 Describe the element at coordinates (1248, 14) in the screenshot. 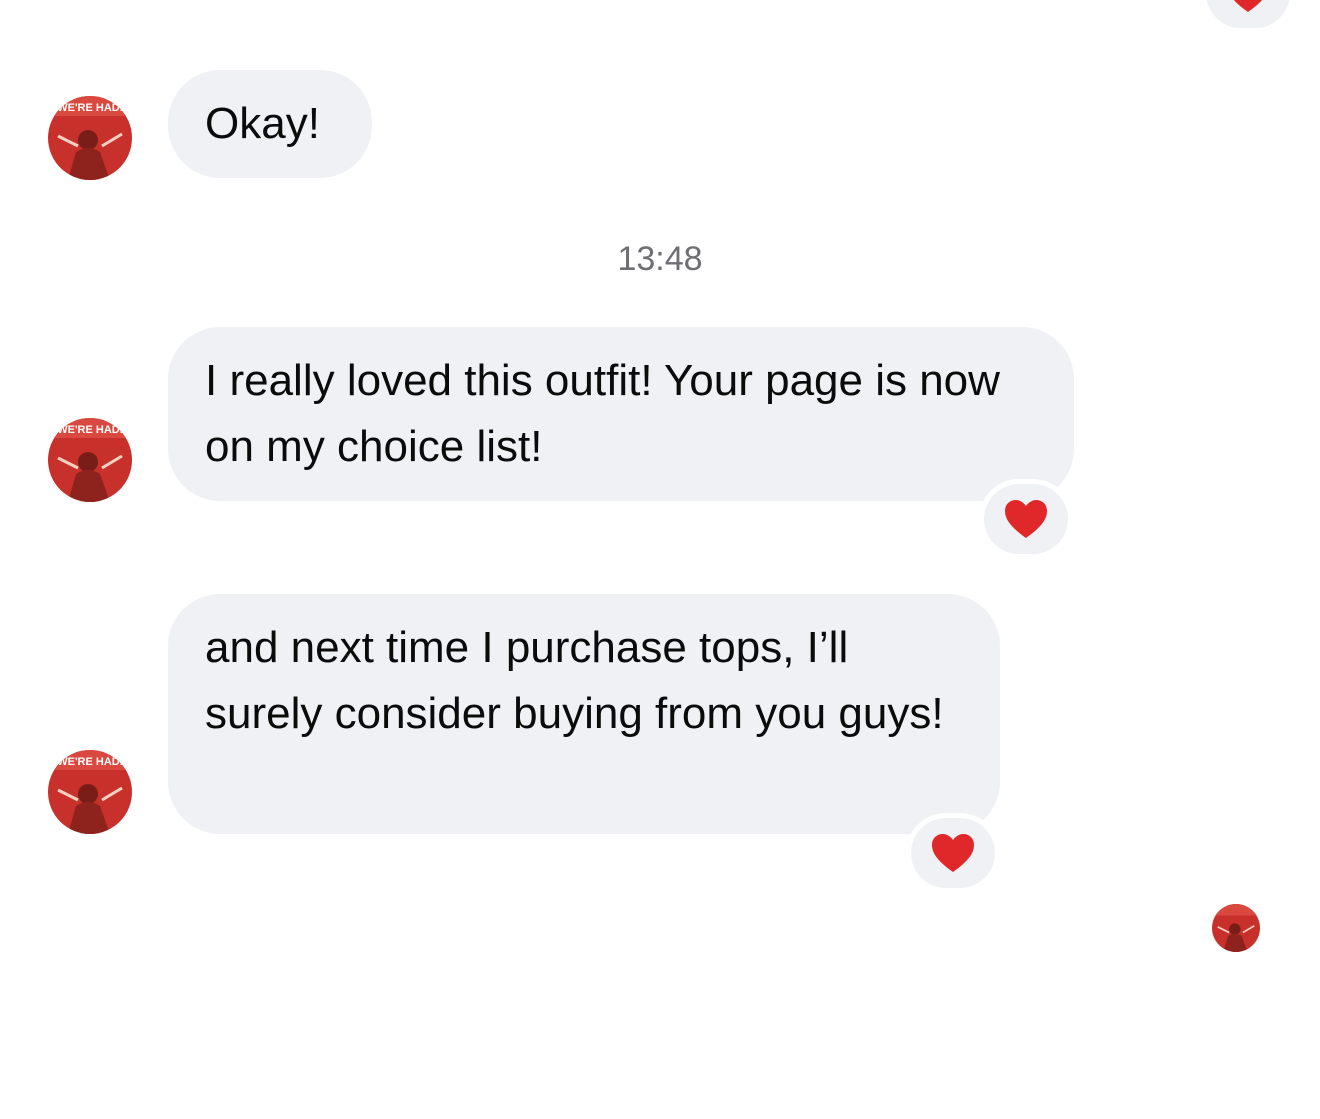

I see `reaction-badge-top` at that location.